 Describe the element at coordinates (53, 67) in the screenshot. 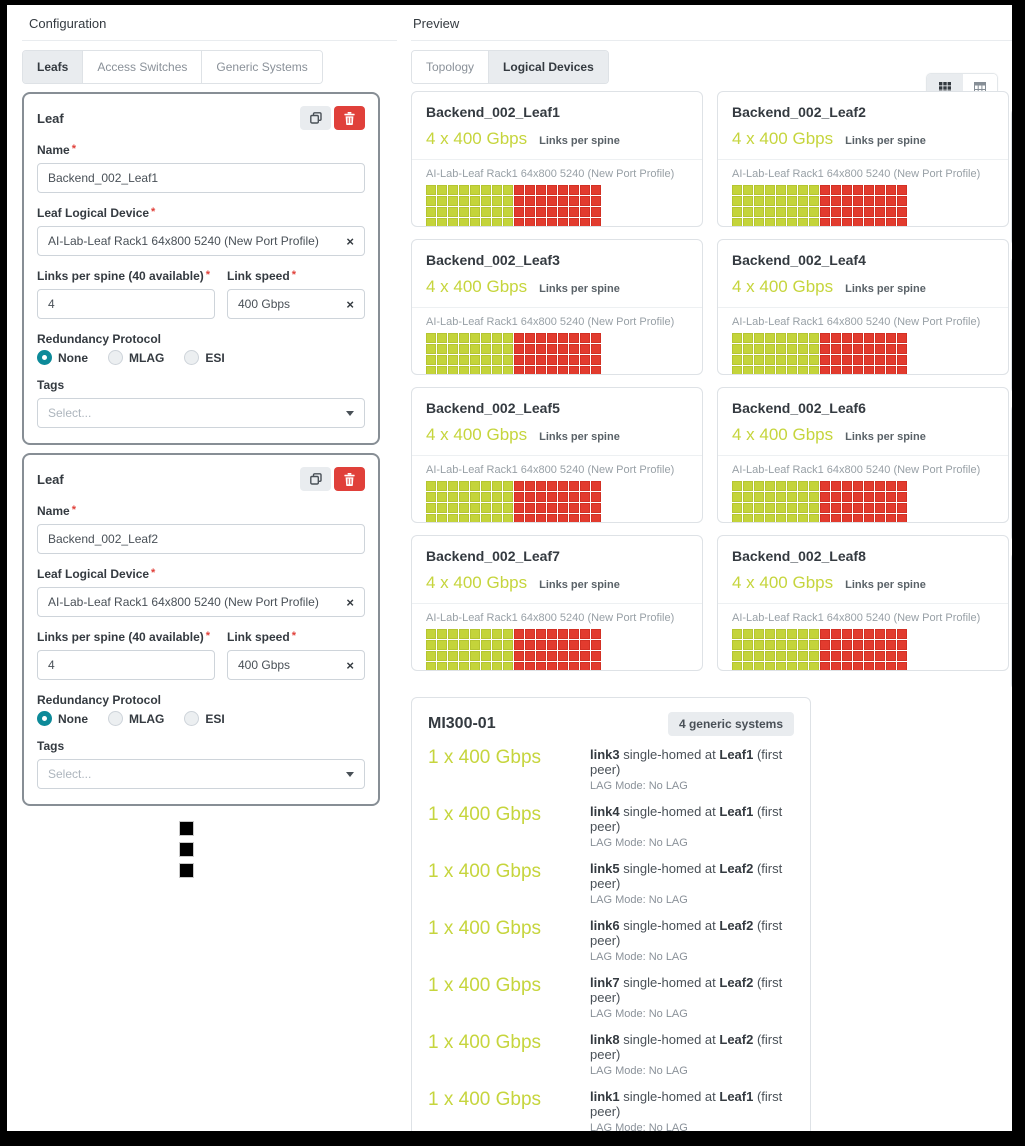

I see `configuration-tab: Leafs` at that location.